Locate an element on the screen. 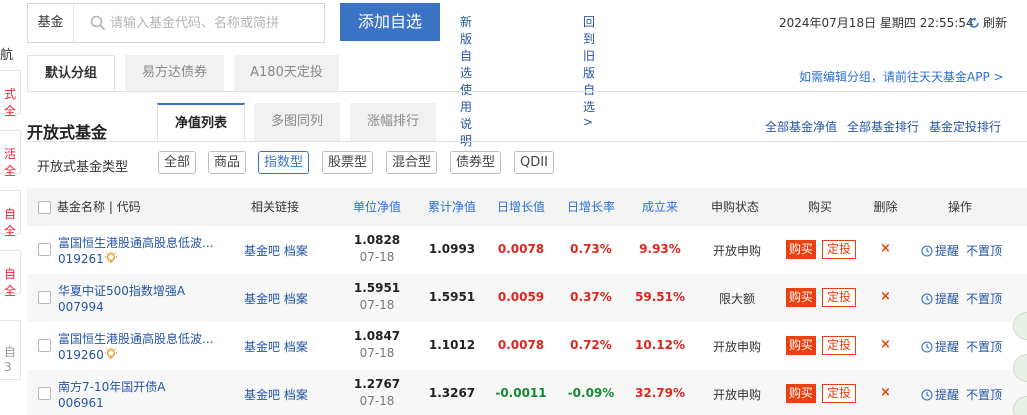 The height and width of the screenshot is (415, 1027). sidebar-tab-3: 自全 is located at coordinates (10, 214).